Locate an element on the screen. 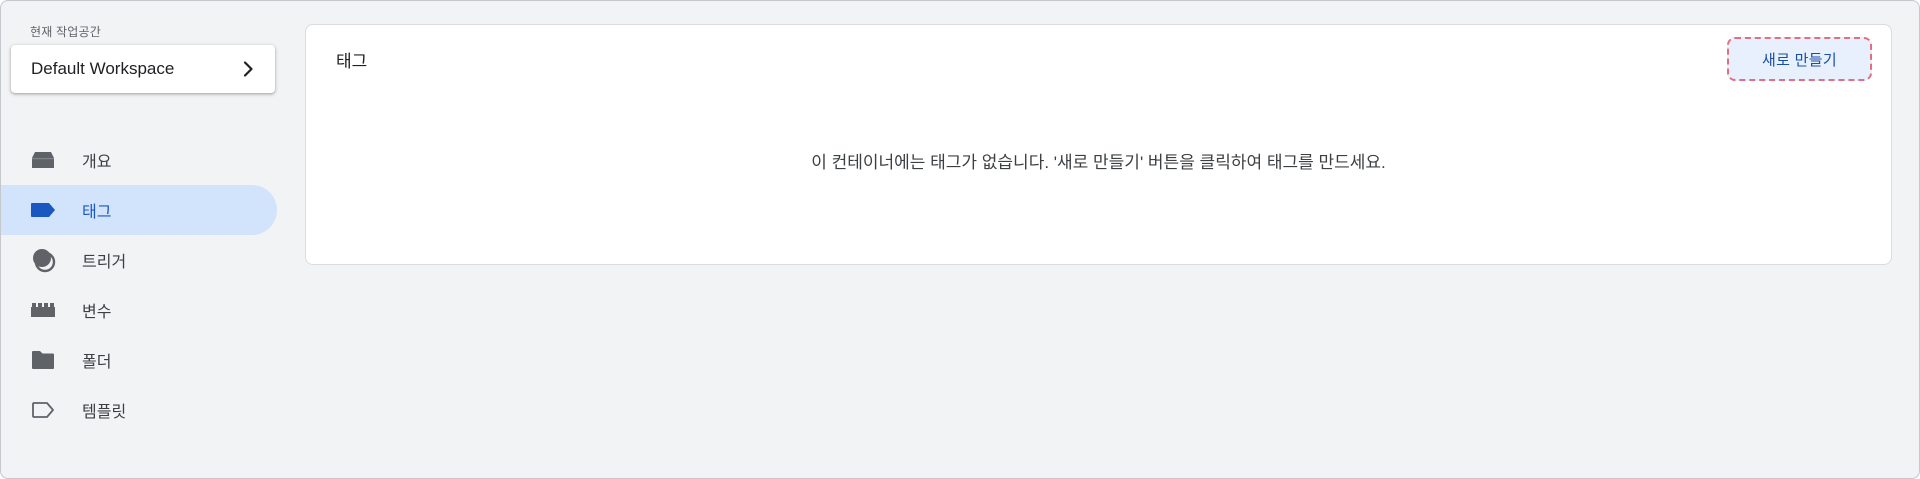  chevron-right-icon is located at coordinates (248, 69).